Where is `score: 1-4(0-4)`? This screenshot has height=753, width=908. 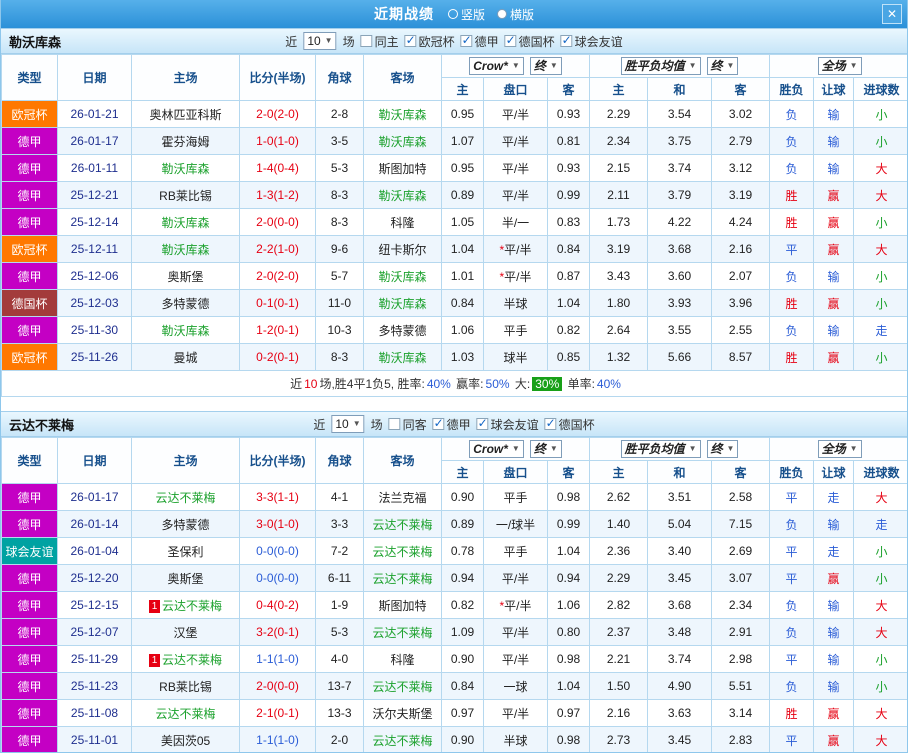
score: 1-4(0-4) is located at coordinates (277, 168).